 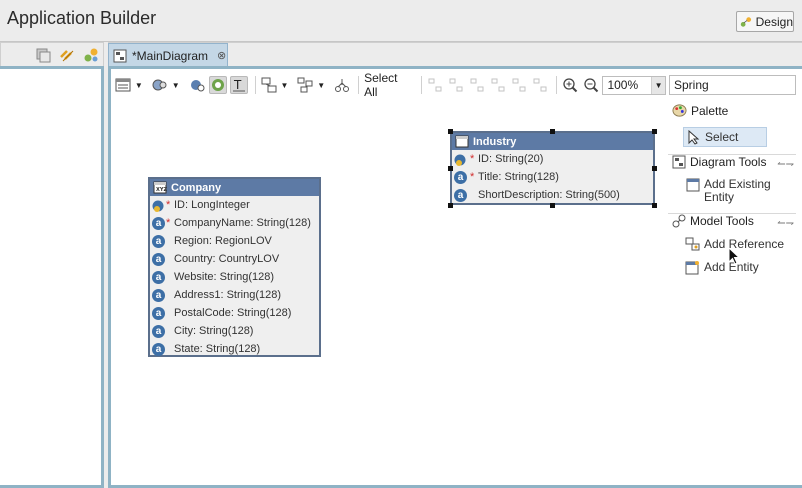 What do you see at coordinates (519, 85) in the screenshot?
I see `align-middle-icon` at bounding box center [519, 85].